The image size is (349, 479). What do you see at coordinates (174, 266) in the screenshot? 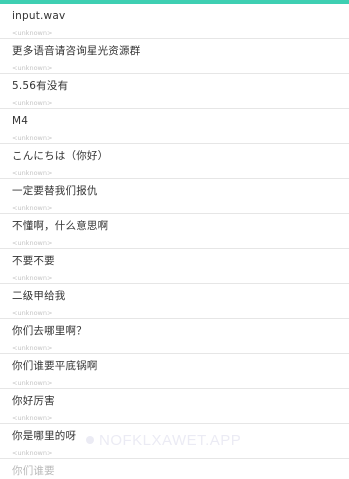
I see `song-list-item: 不要不要 <unknown>` at bounding box center [174, 266].